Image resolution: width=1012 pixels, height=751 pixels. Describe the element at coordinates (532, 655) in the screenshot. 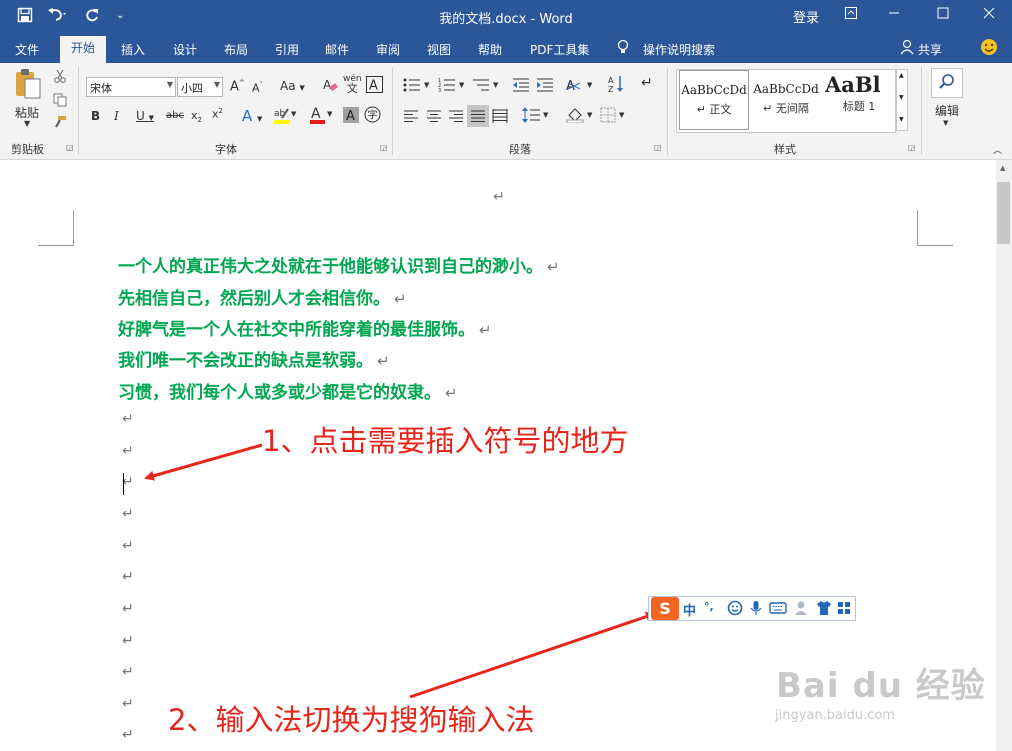

I see `arrow-to-ime` at that location.